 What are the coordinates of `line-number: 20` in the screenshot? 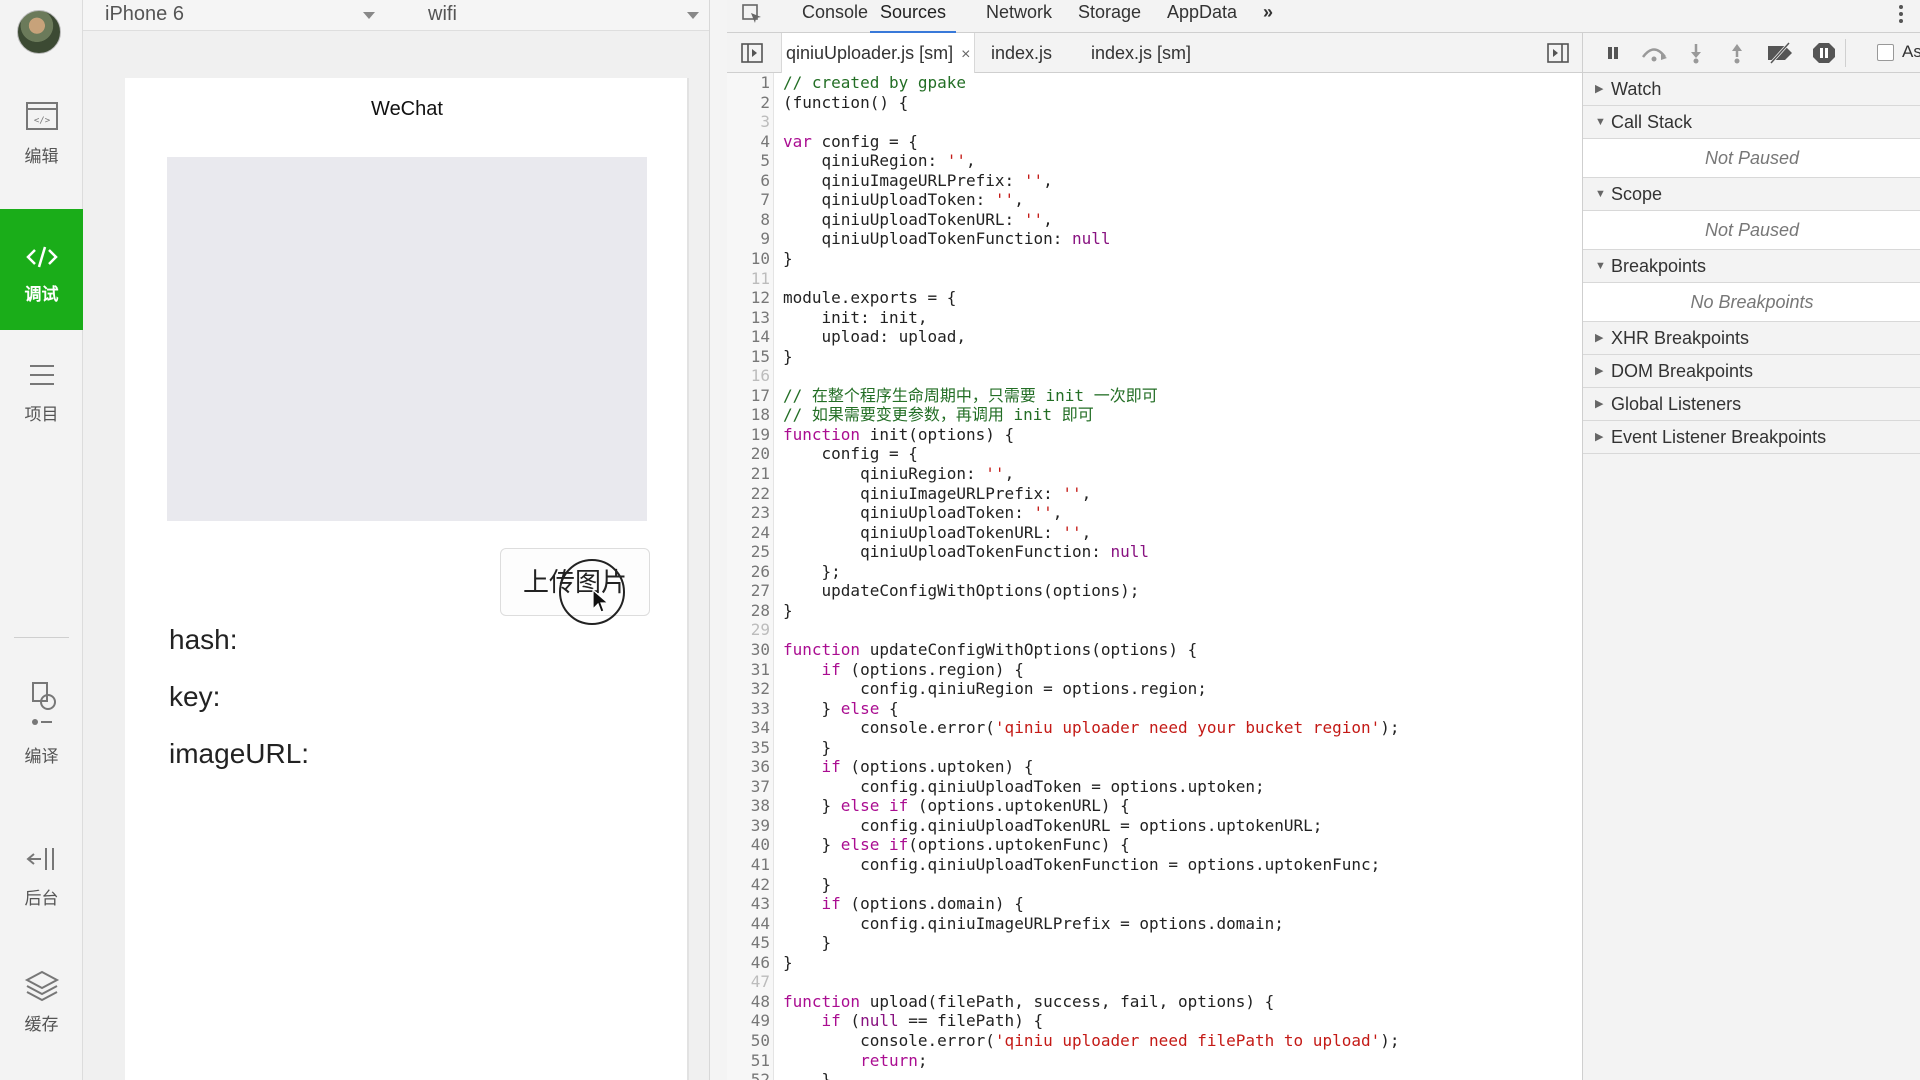 It's located at (748, 454).